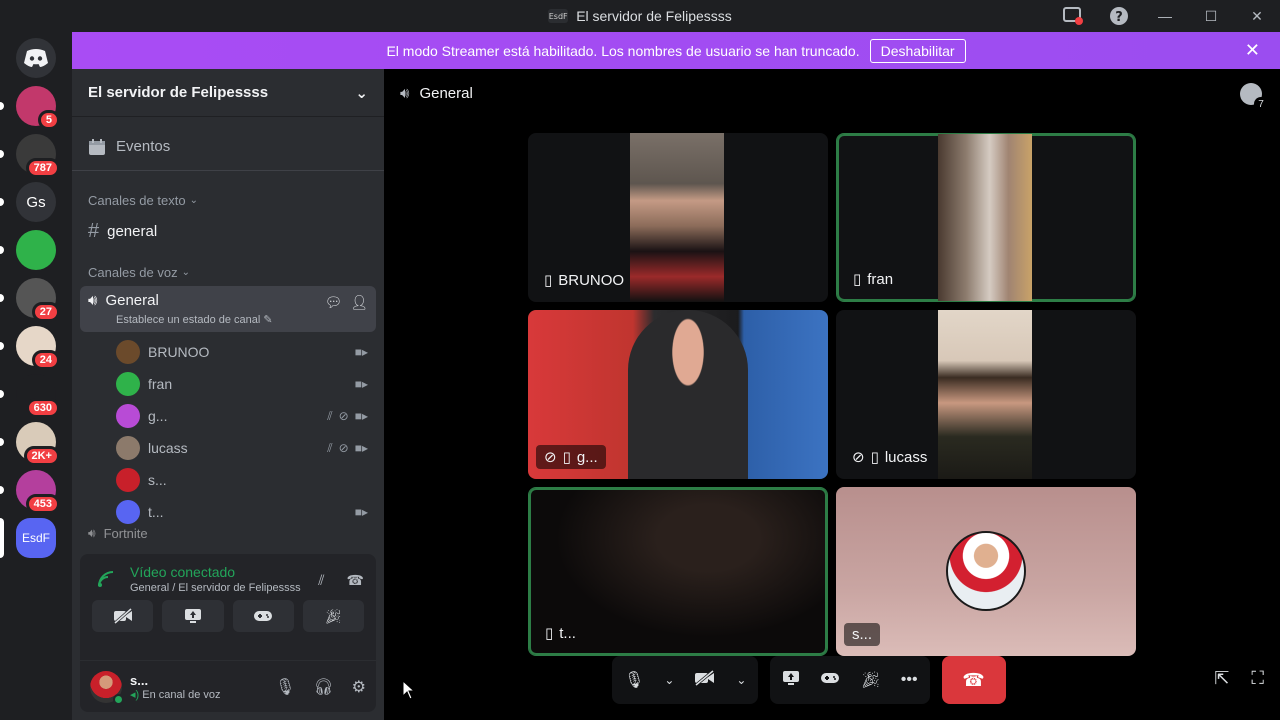 This screenshot has height=720, width=1280. I want to click on tile-label: ⊘ ▯ lucass, so click(890, 457).